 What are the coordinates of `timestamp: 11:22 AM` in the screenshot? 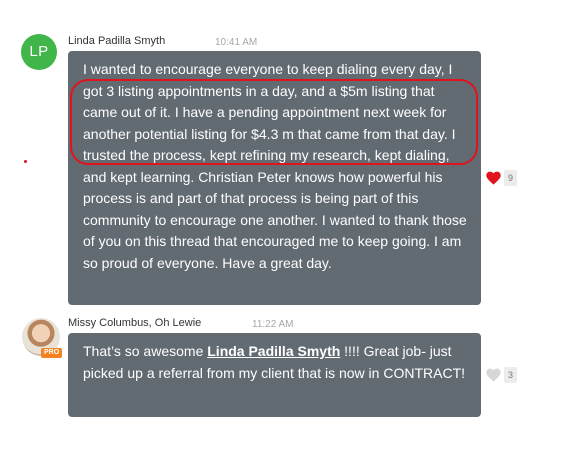 It's located at (273, 324).